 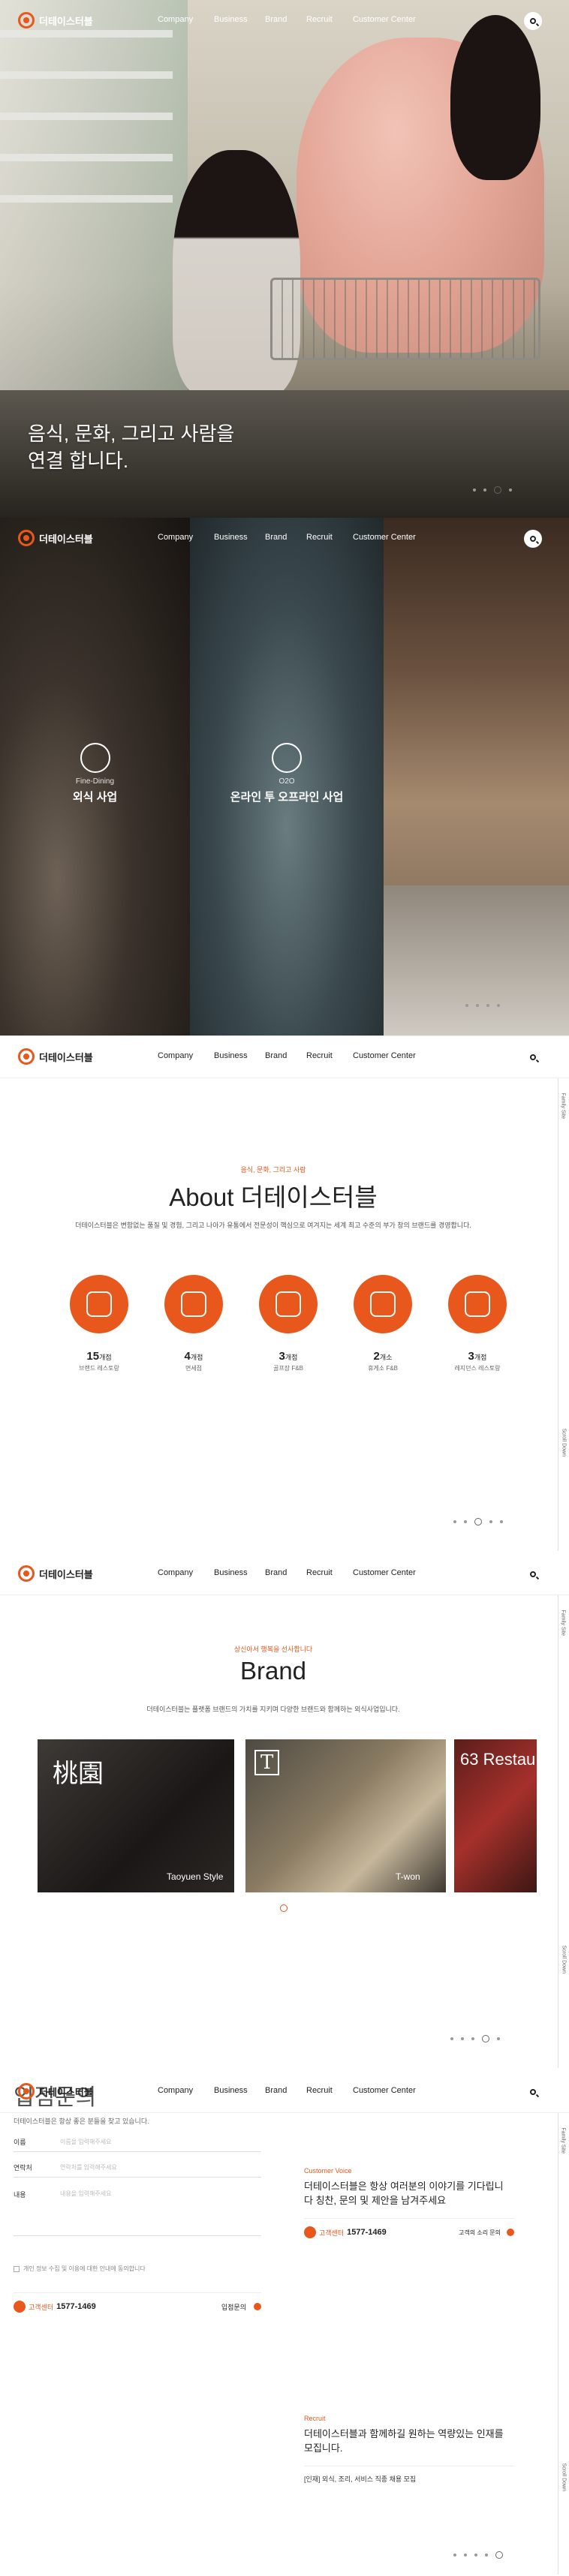 What do you see at coordinates (137, 2210) in the screenshot?
I see `message-field: 내용 내용을 입력해주세요` at bounding box center [137, 2210].